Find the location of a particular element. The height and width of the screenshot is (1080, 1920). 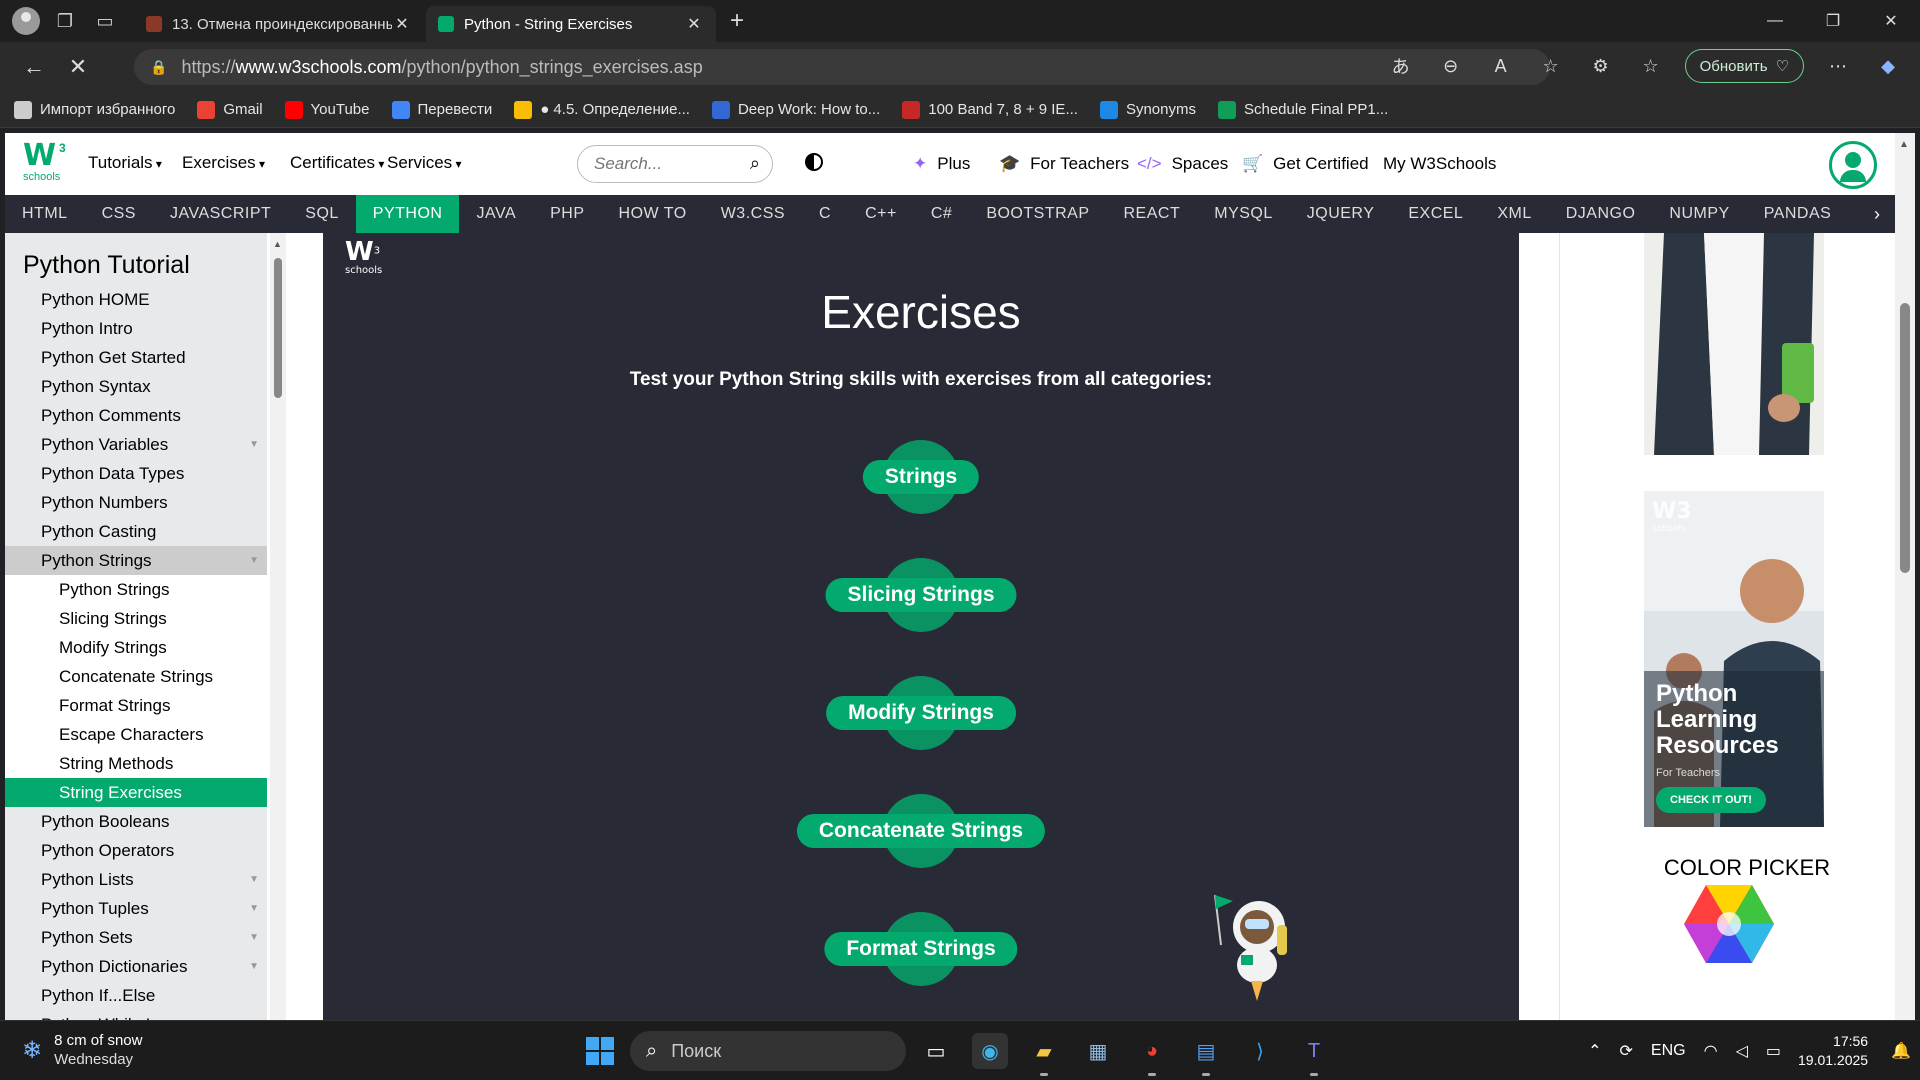

lang-tab-how-to: HOW TO is located at coordinates (653, 214).